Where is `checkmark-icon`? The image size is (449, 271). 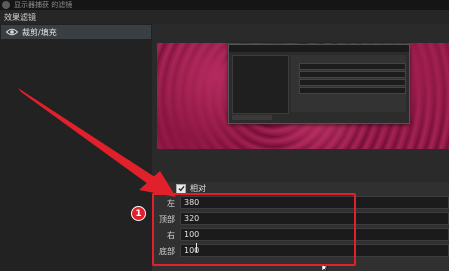 checkmark-icon is located at coordinates (181, 188).